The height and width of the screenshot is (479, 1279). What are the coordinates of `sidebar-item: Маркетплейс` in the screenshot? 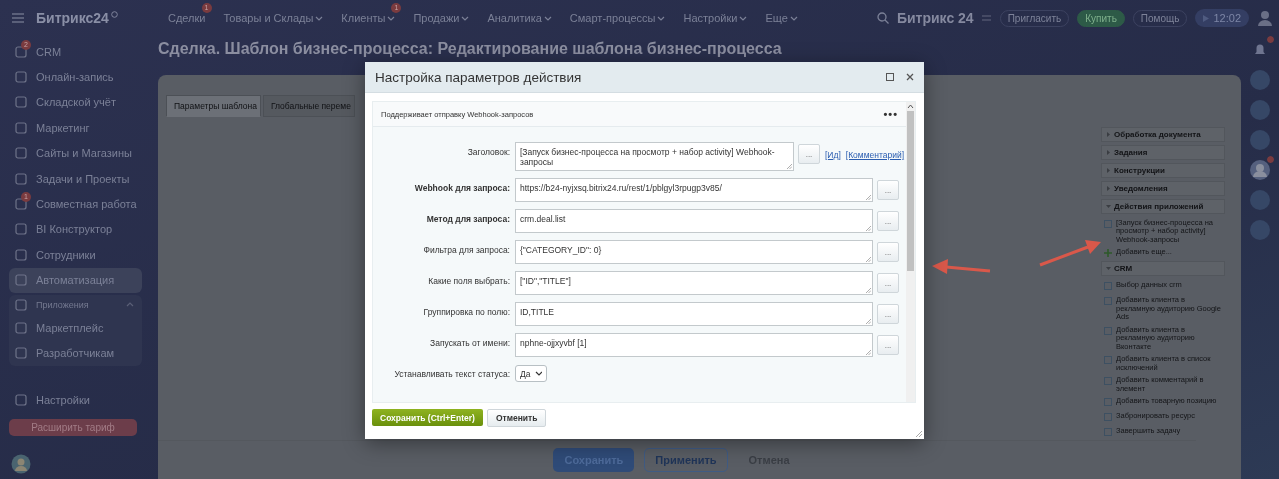 It's located at (75, 327).